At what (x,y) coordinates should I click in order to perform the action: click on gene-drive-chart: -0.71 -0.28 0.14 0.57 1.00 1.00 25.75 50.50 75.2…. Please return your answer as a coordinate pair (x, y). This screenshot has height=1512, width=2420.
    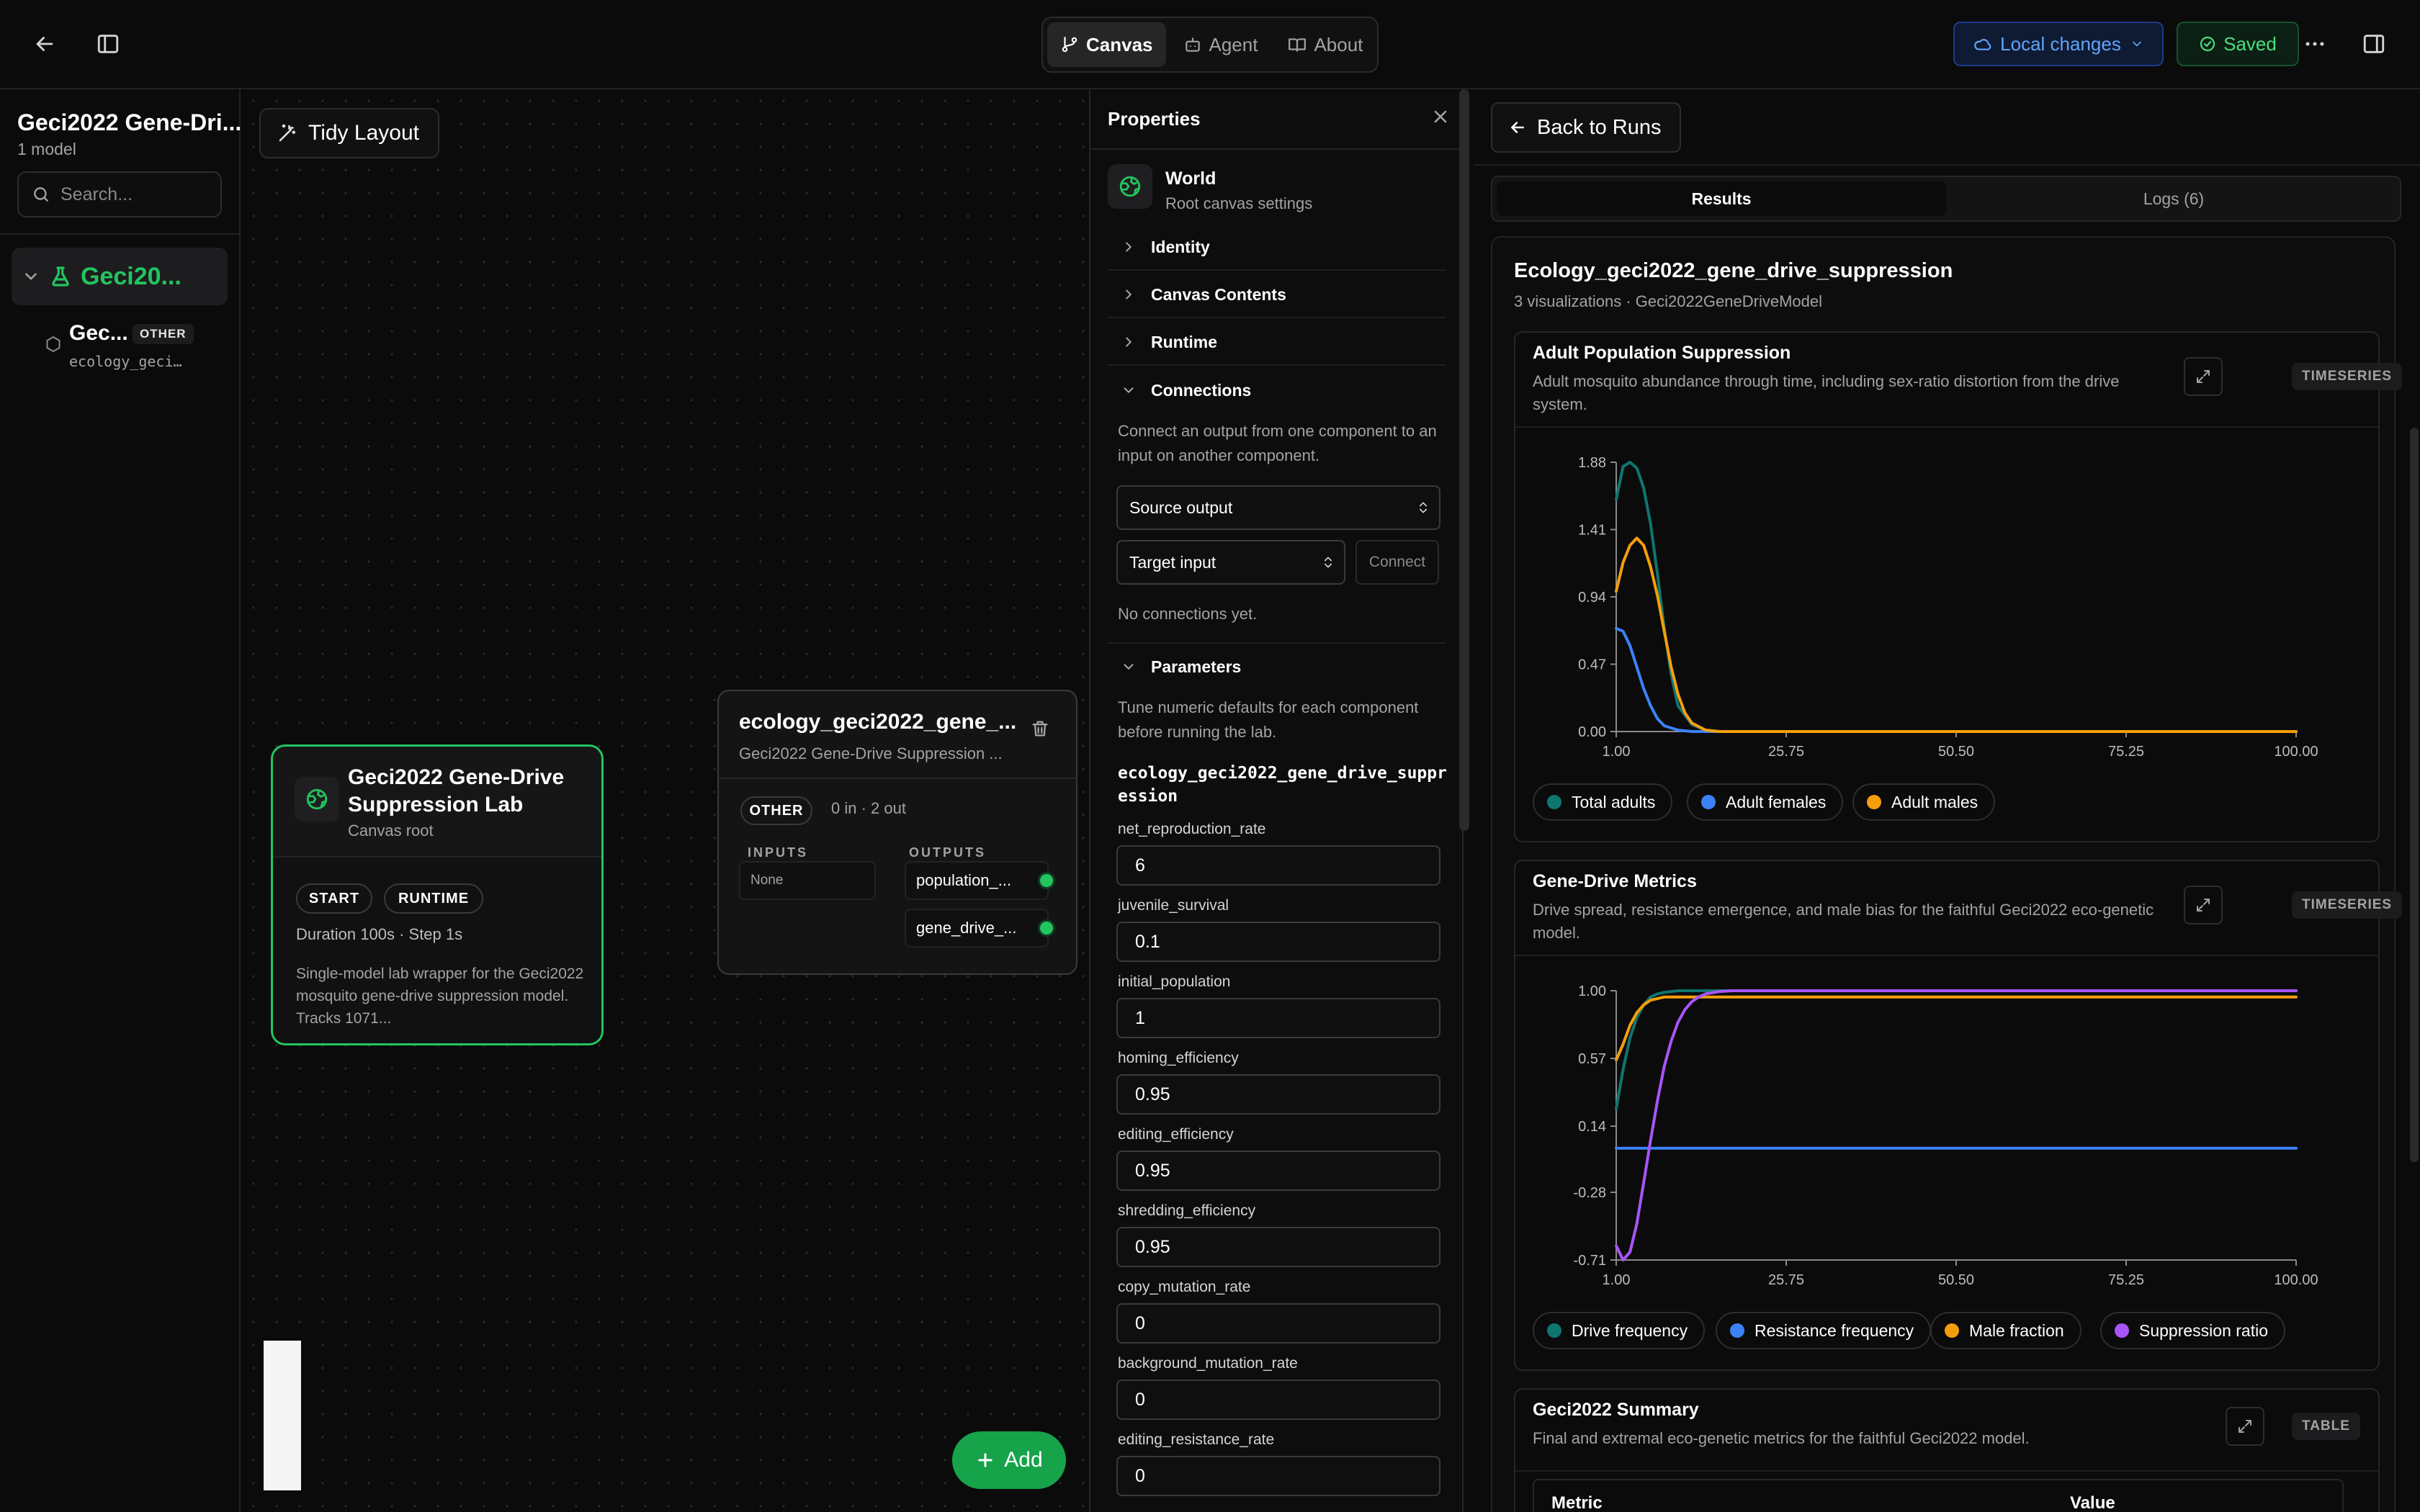
    Looking at the image, I should click on (1945, 1135).